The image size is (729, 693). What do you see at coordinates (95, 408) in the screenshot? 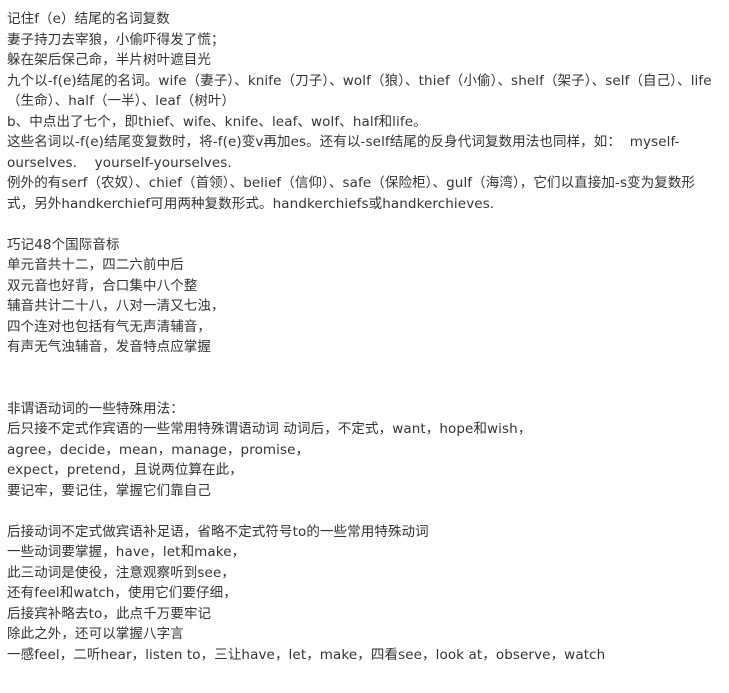
I see `section-heading: 非谓语动词的一些特殊用法：` at bounding box center [95, 408].